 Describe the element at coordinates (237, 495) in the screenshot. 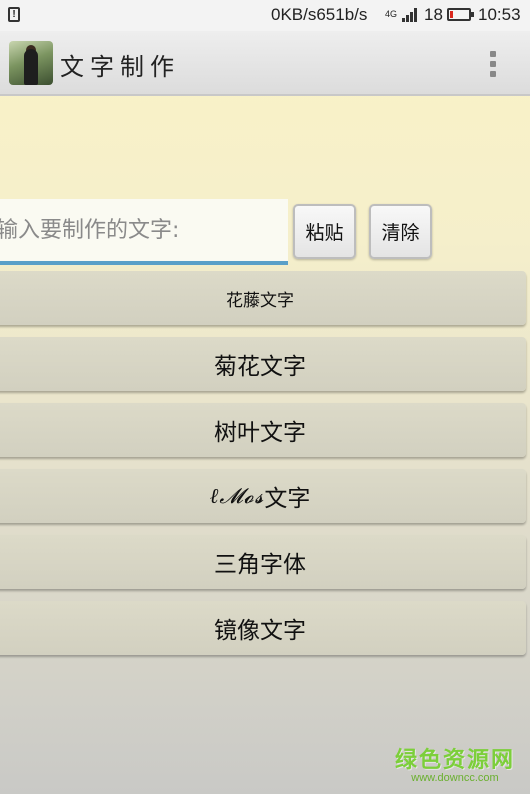

I see `option-love-script-prefix: ℓ𝓜𝓸𝓼` at that location.